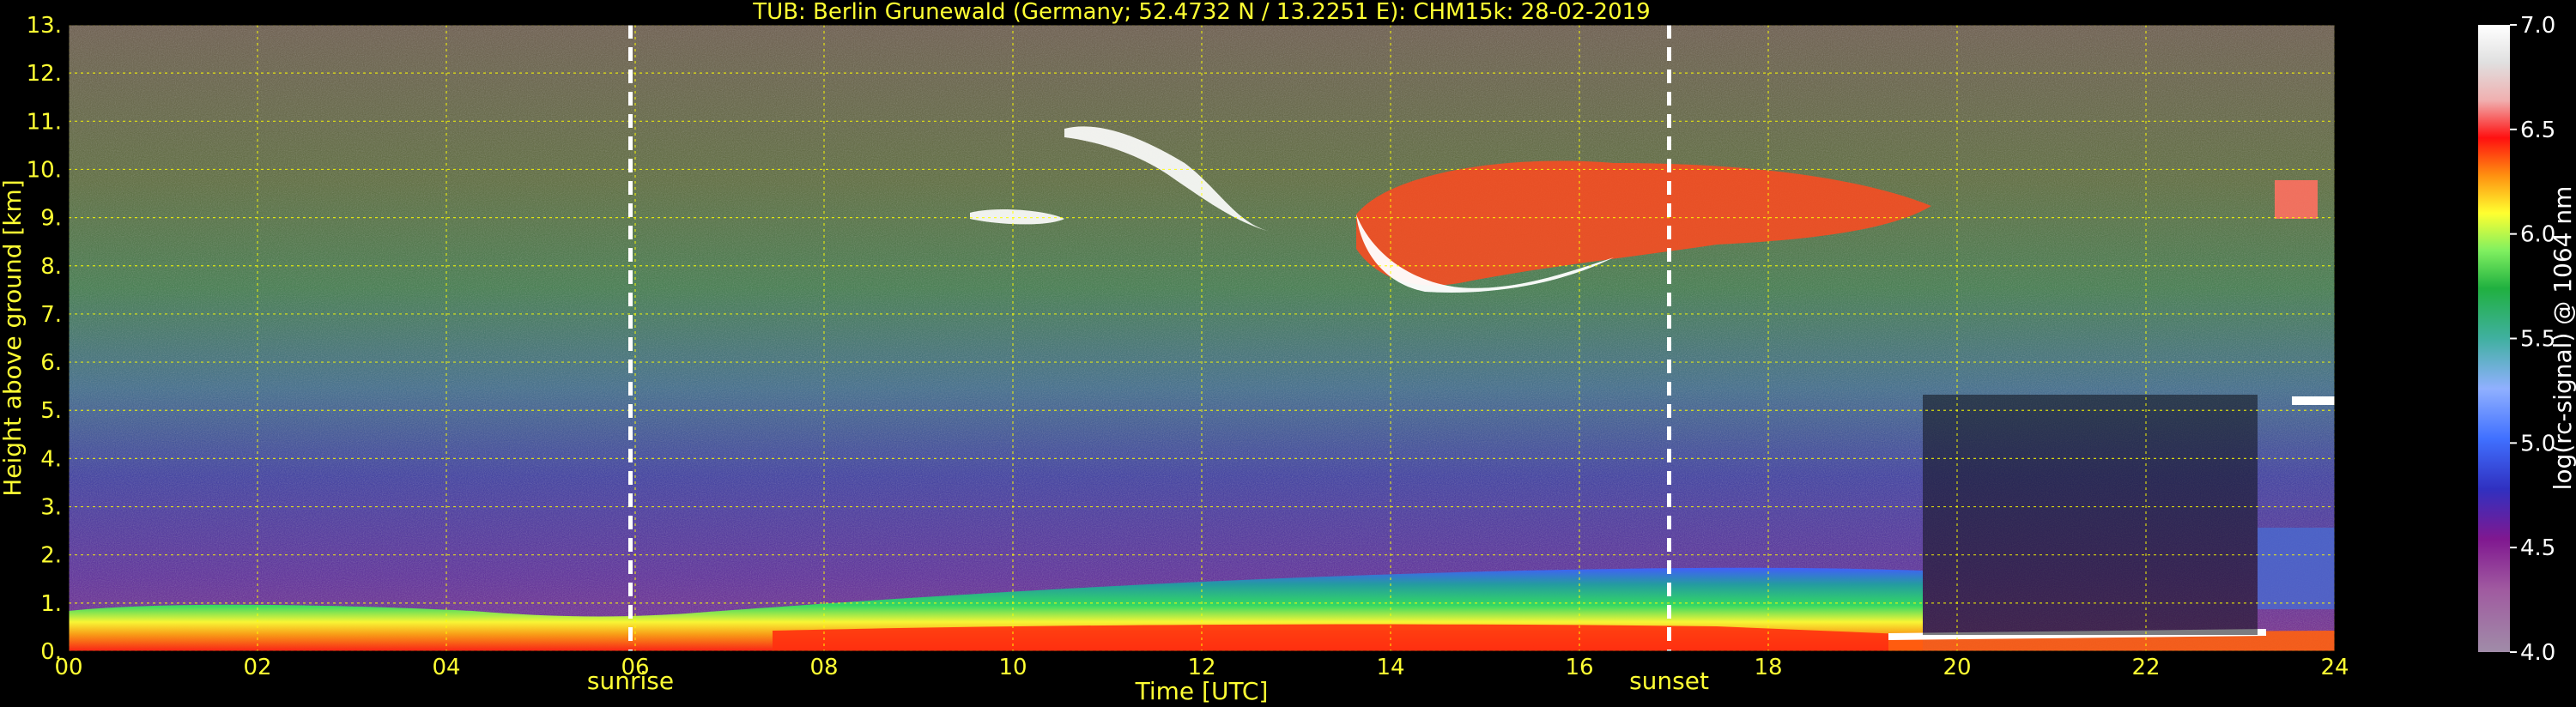 The image size is (2576, 707). What do you see at coordinates (44, 122) in the screenshot?
I see `y-tick-label: 11.` at bounding box center [44, 122].